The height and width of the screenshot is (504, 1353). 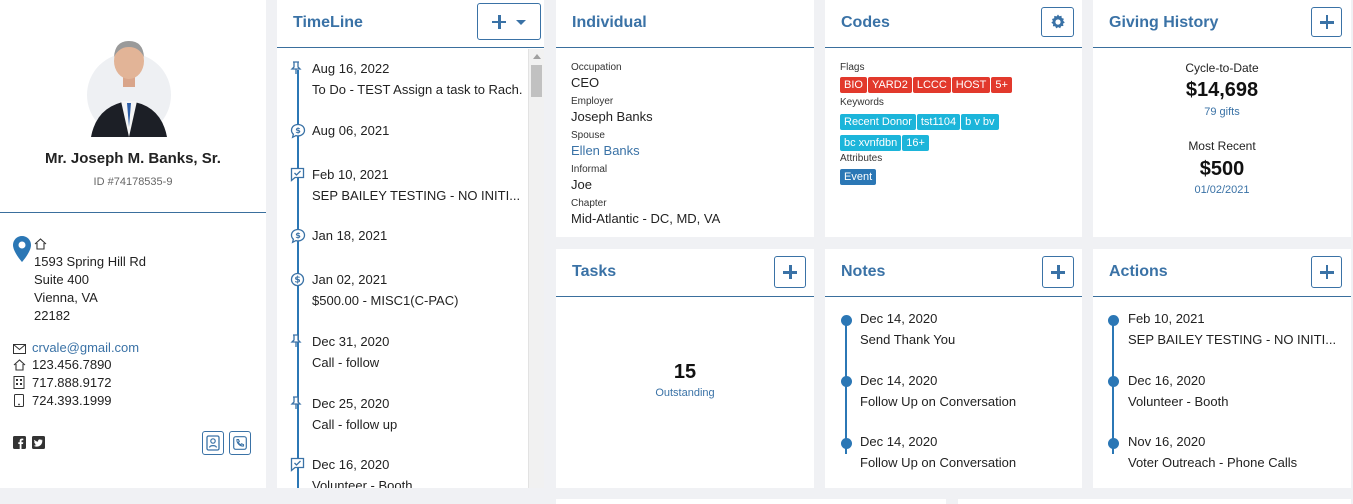 I want to click on timeline-item: $ Aug 06, 2021, so click(x=402, y=144).